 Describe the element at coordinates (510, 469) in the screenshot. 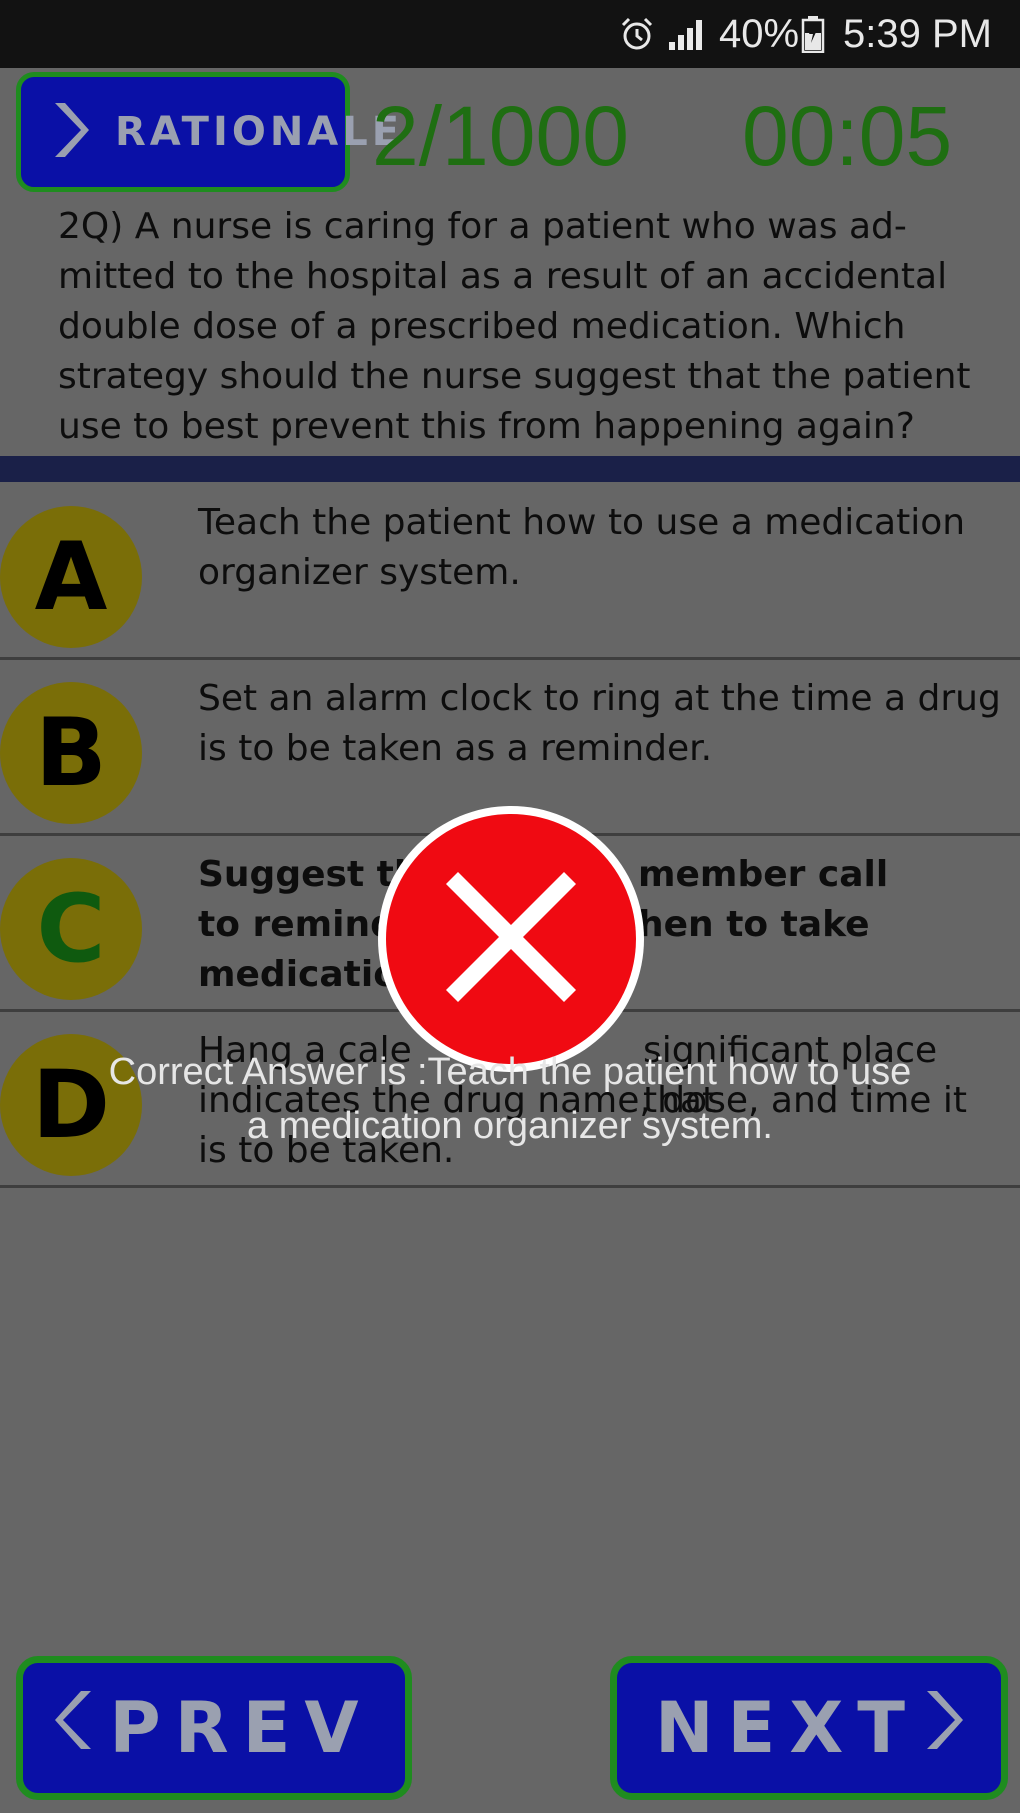

I see `divider` at that location.